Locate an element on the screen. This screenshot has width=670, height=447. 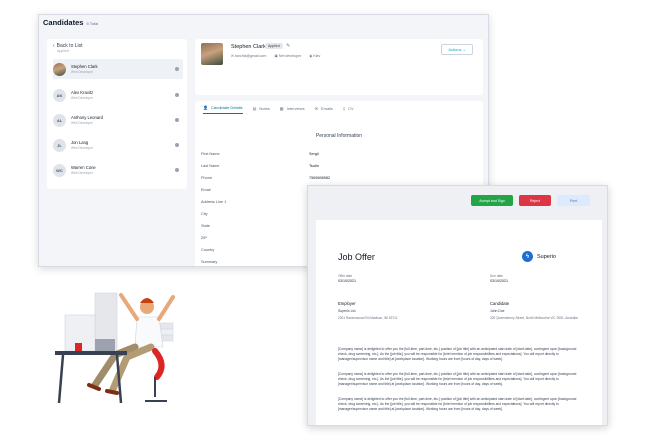
tab-notes: ▤ Notes is located at coordinates (261, 109).